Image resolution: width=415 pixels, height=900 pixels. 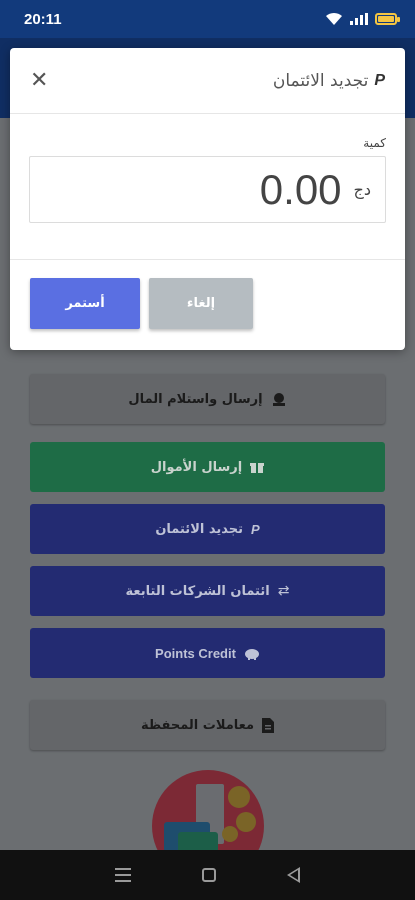 I want to click on points-credit-label: Points Credit, so click(x=195, y=653).